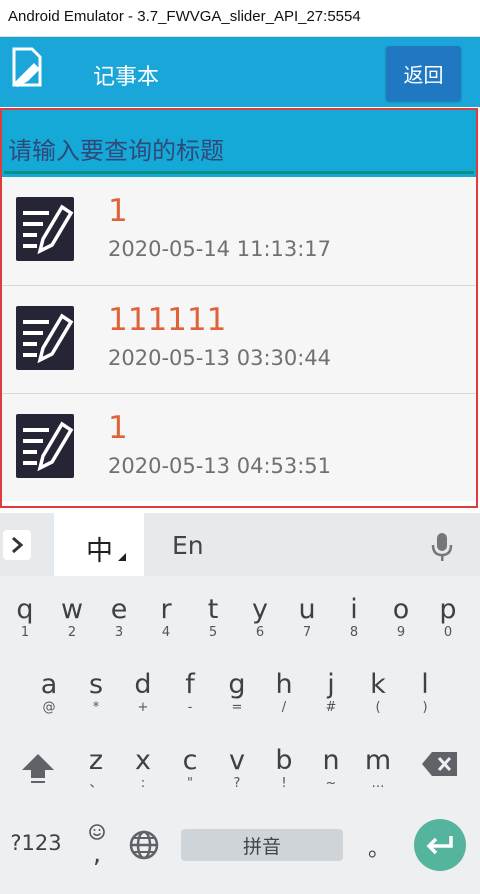 This screenshot has width=480, height=894. What do you see at coordinates (119, 632) in the screenshot?
I see `key-hint: 3` at bounding box center [119, 632].